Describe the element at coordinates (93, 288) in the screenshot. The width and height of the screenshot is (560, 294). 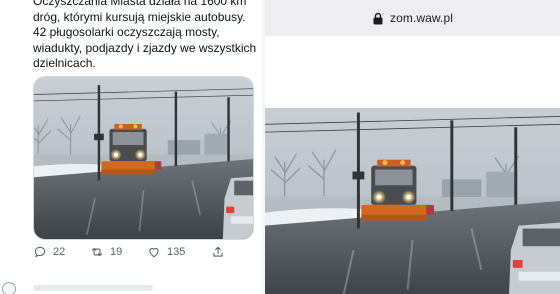
I see `next-tweet-header` at that location.